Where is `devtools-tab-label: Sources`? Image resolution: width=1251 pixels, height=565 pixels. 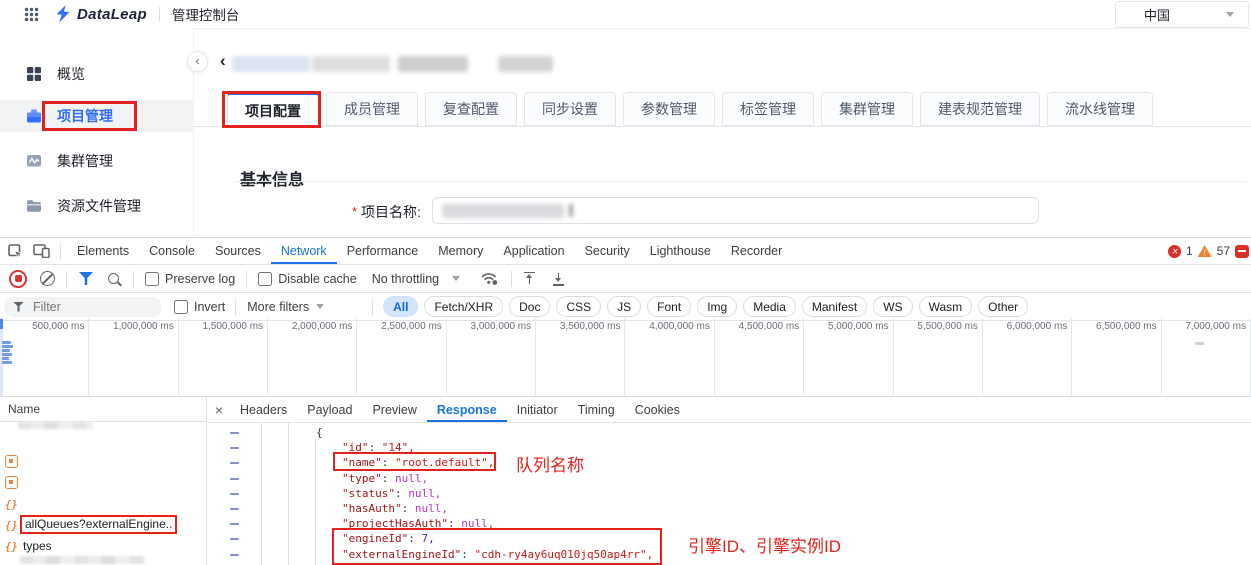
devtools-tab-label: Sources is located at coordinates (237, 251).